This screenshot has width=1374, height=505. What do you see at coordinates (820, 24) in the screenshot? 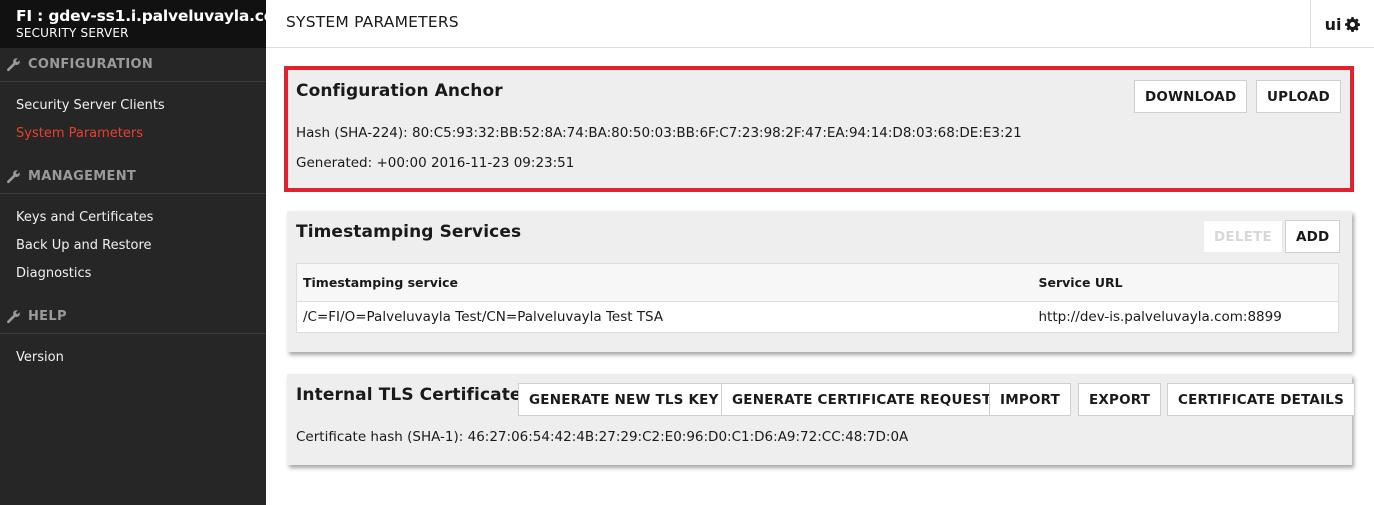
I see `topbar: SYSTEM PARAMETERS ui` at bounding box center [820, 24].